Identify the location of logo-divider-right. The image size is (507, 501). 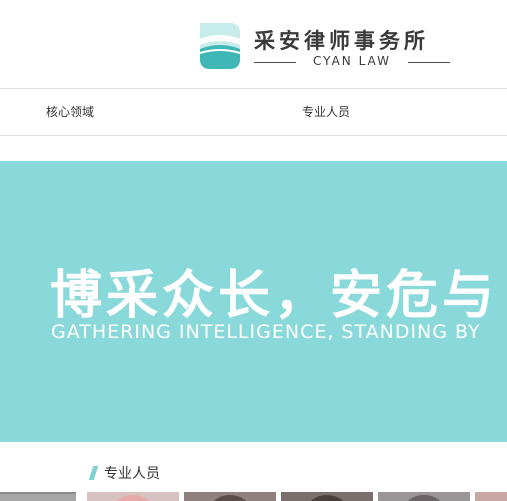
(429, 62).